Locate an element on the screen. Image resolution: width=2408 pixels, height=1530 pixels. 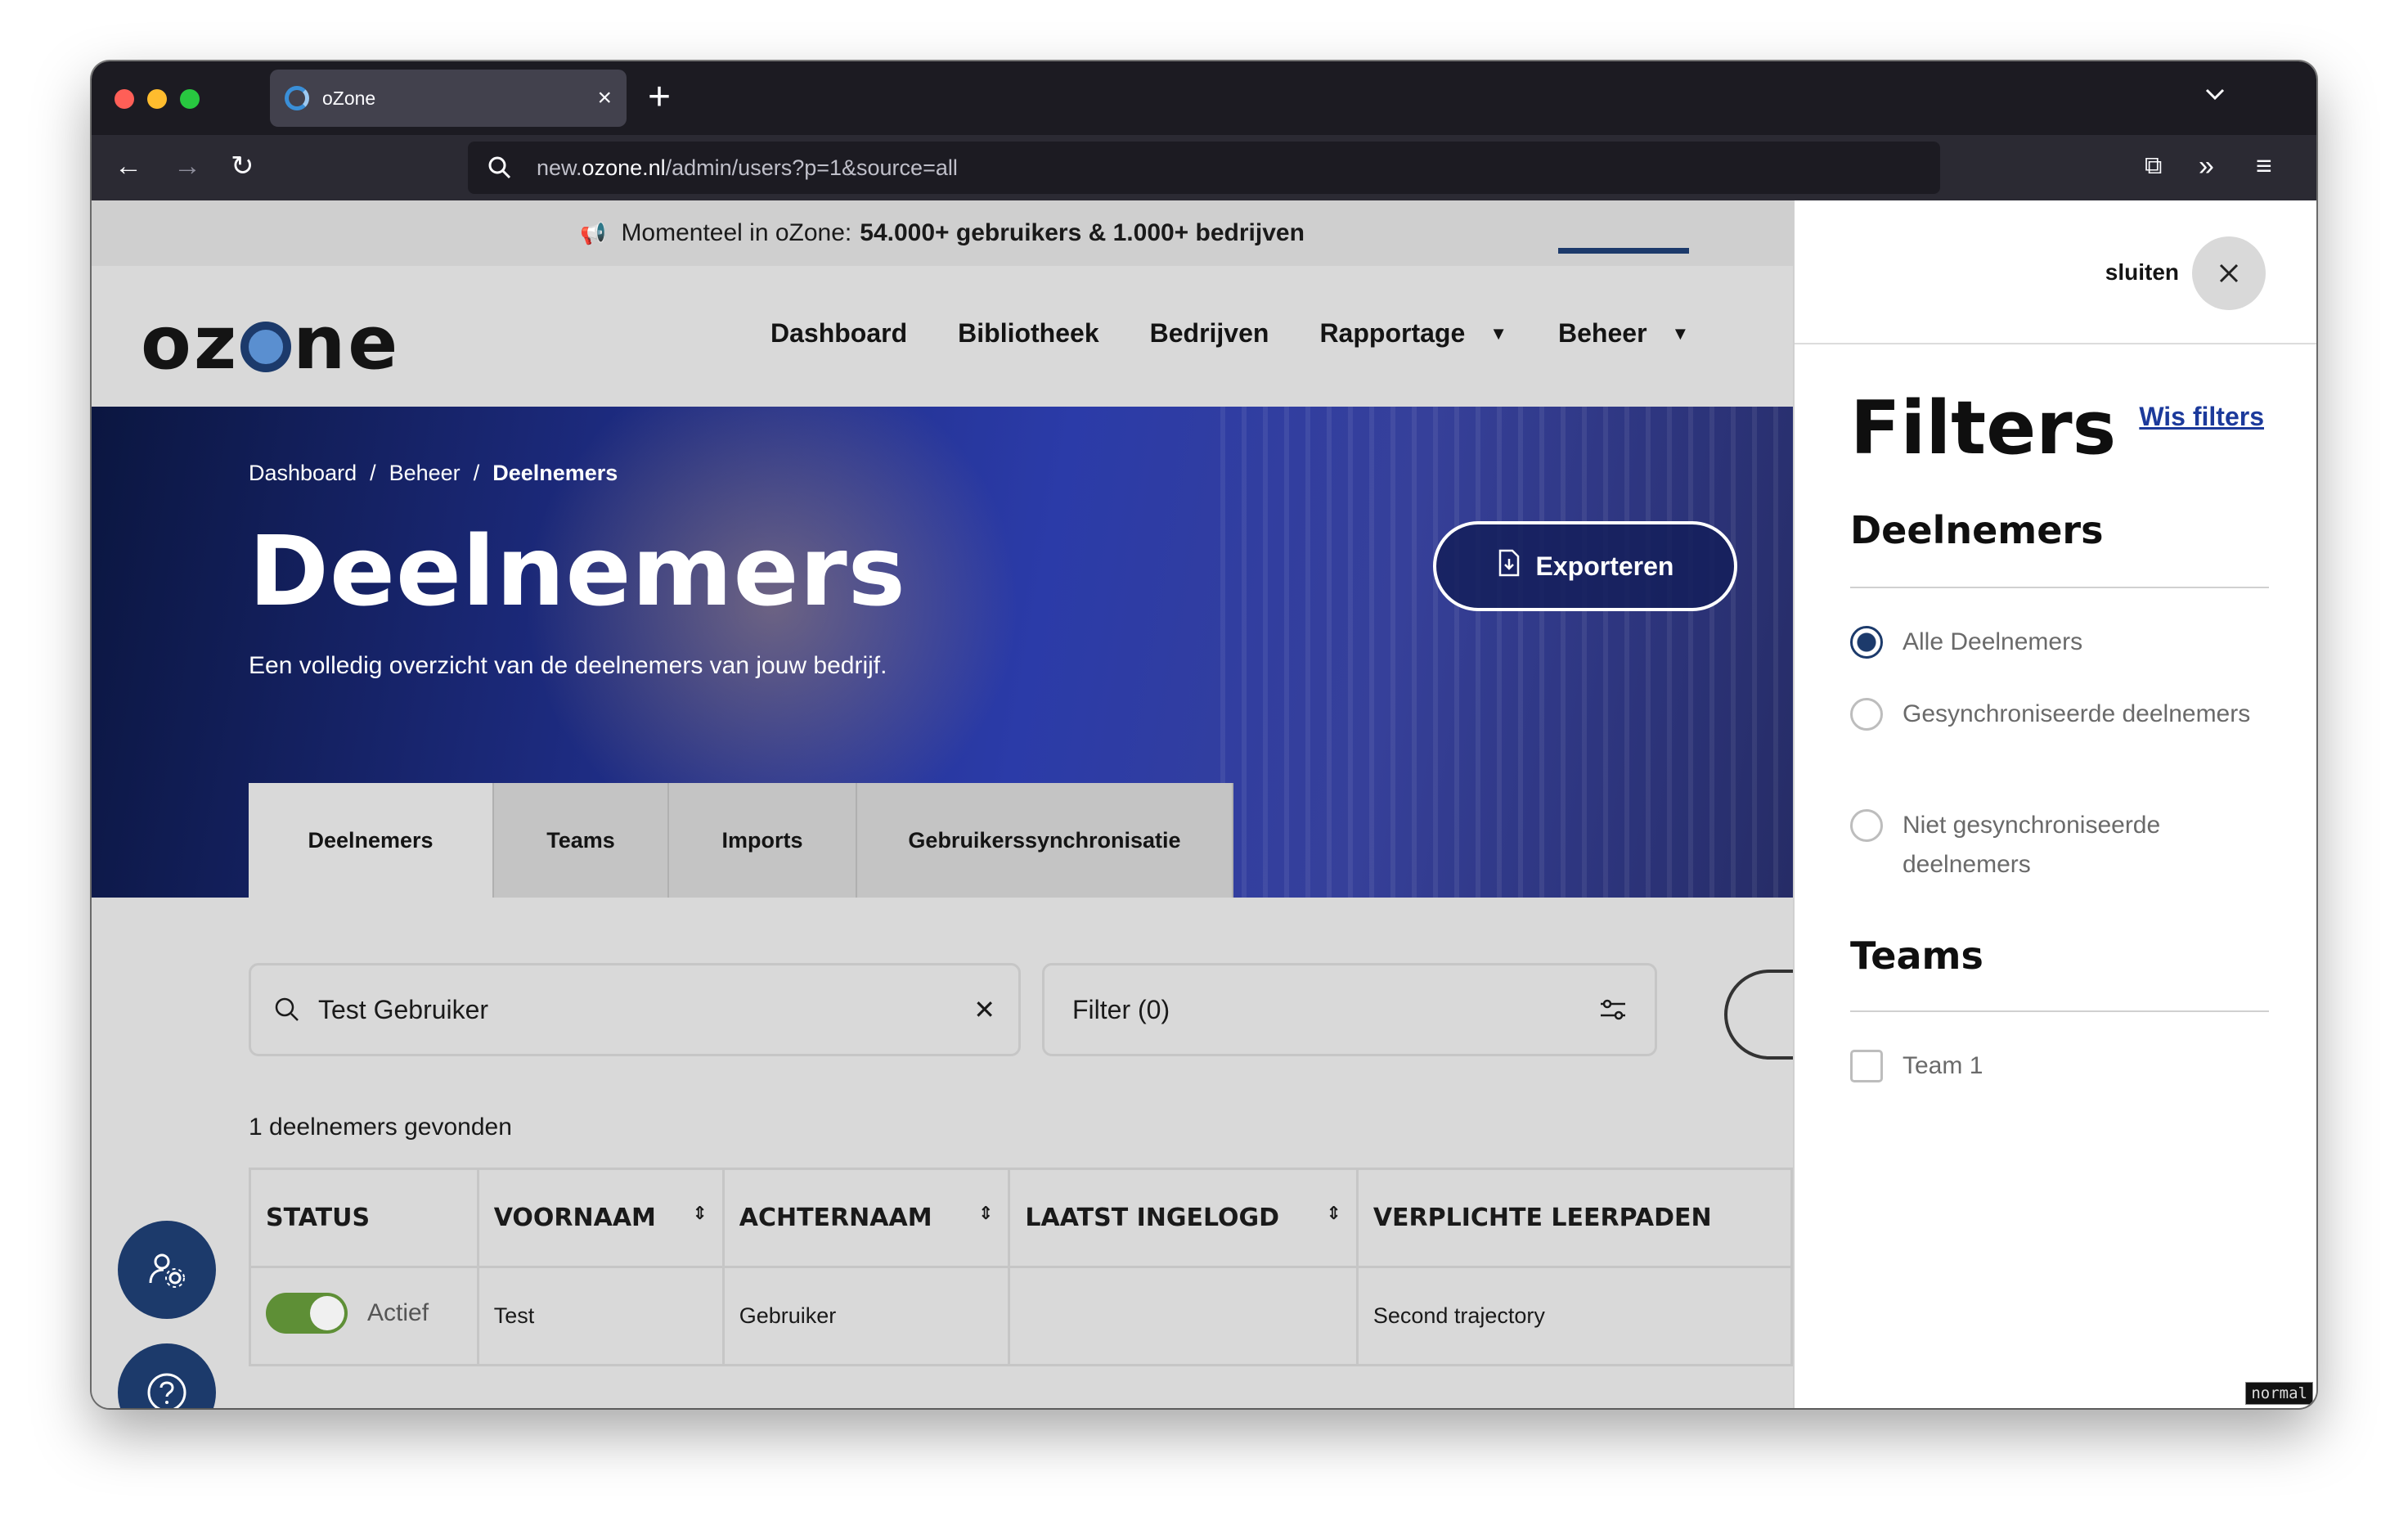
cell-leerpaden: Second trajectory is located at coordinates (1574, 1316).